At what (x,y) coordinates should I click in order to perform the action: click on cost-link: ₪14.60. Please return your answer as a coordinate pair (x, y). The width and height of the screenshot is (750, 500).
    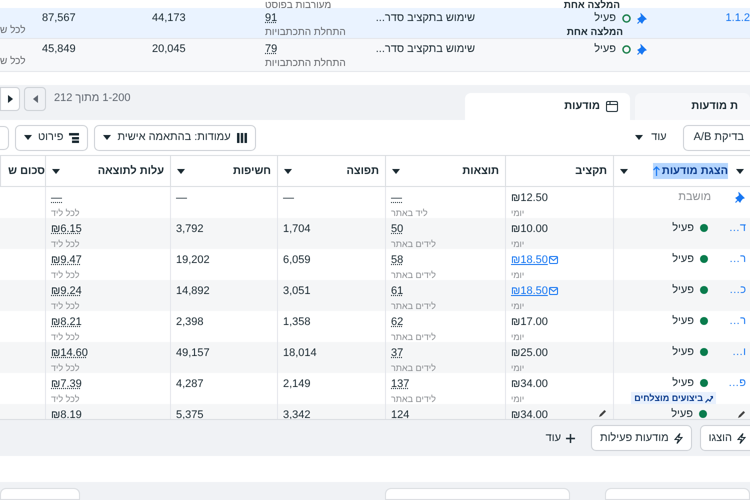
    Looking at the image, I should click on (69, 353).